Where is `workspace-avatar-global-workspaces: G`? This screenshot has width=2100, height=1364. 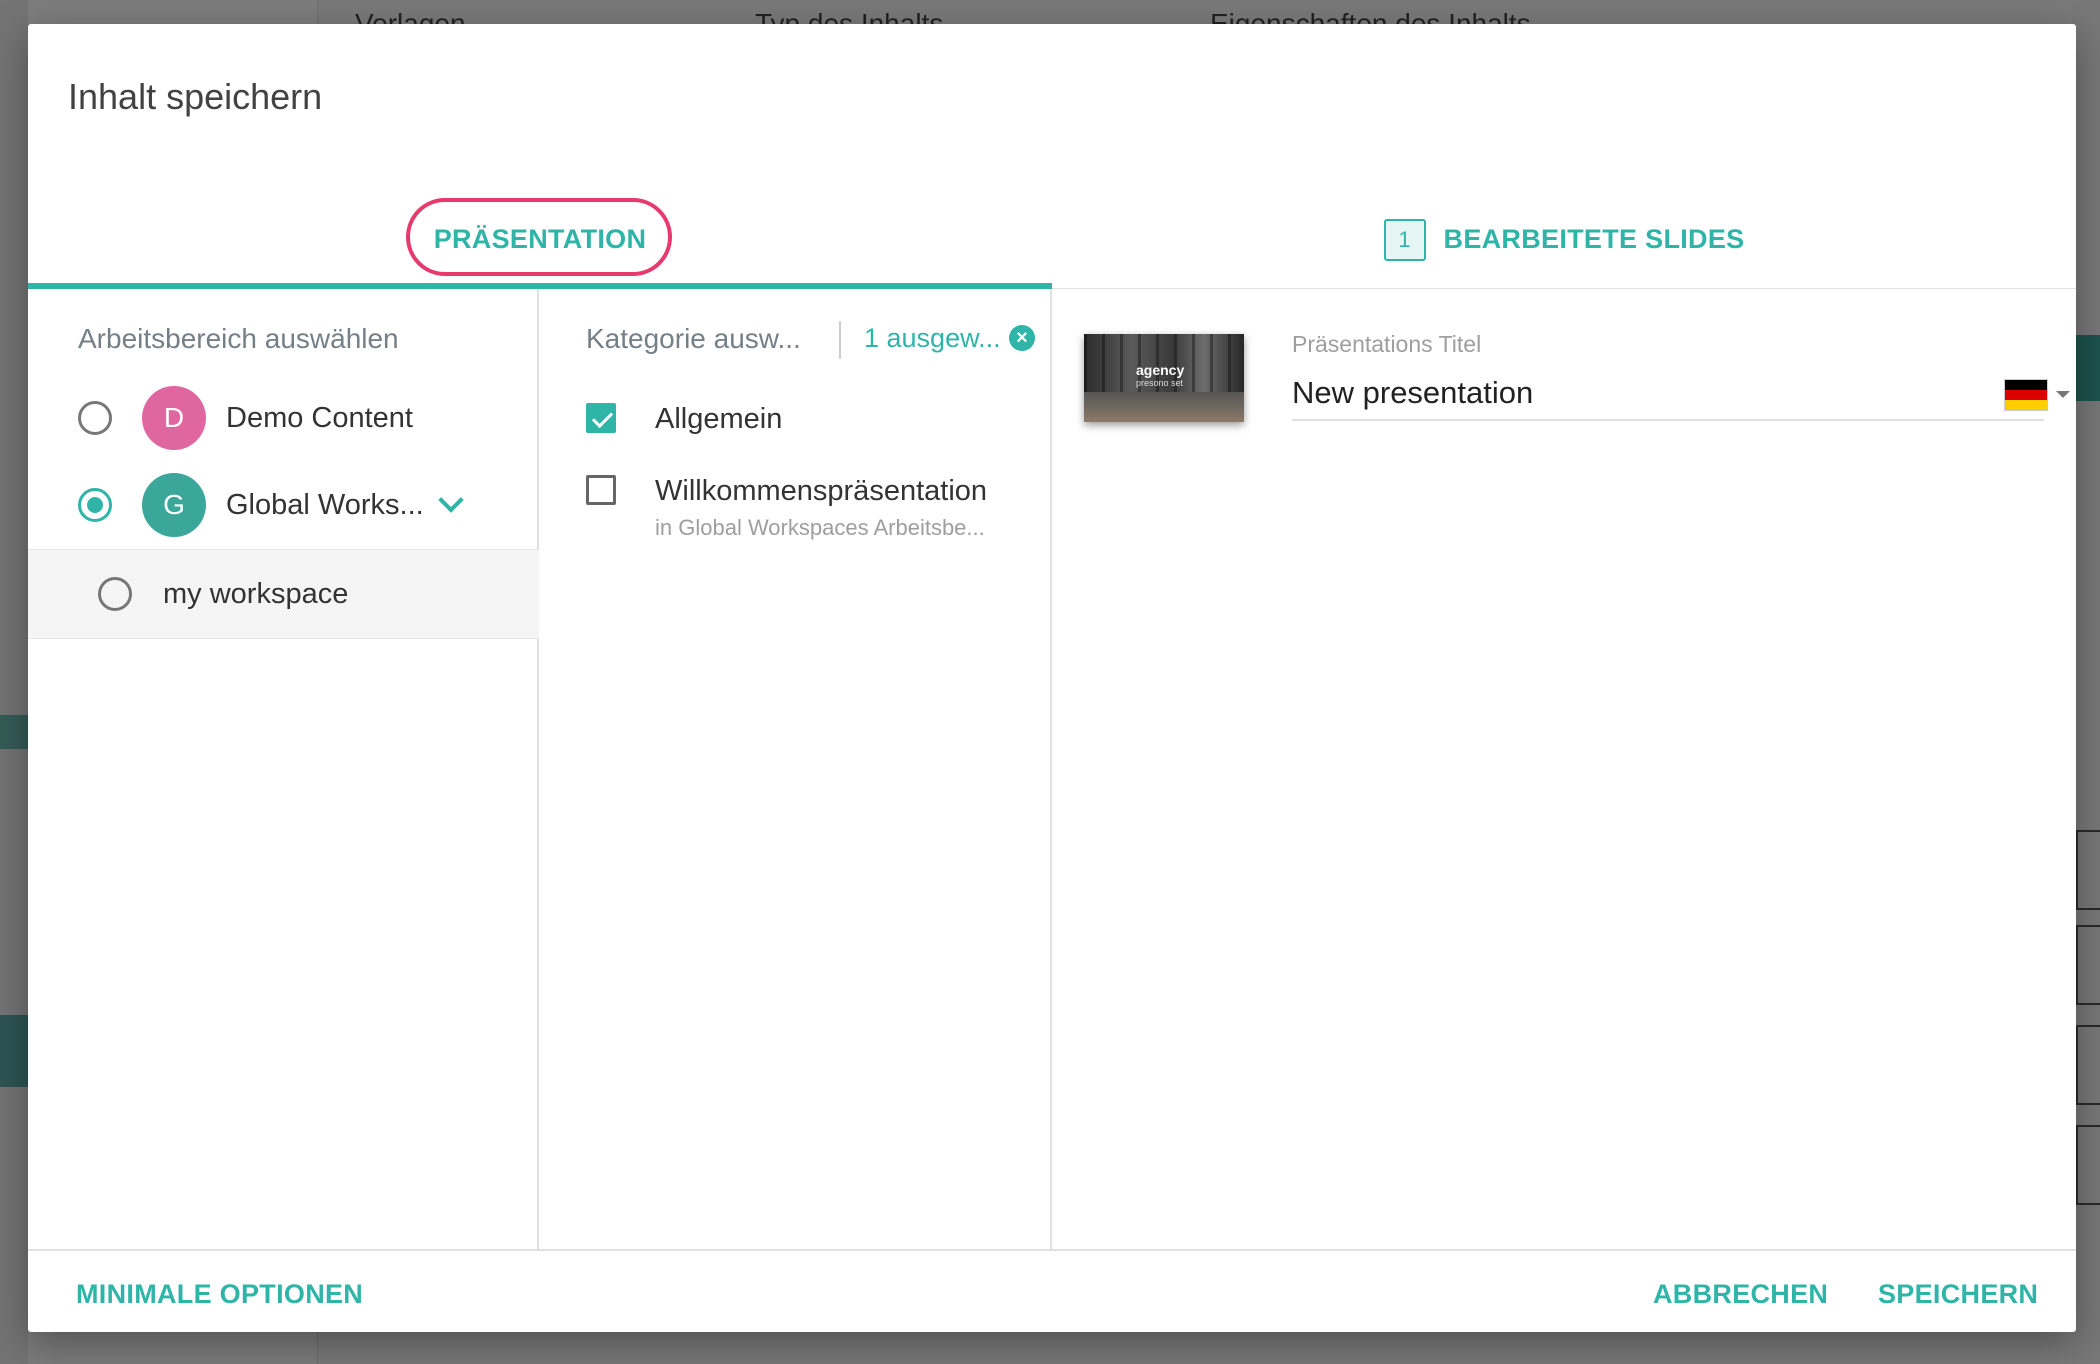 workspace-avatar-global-workspaces: G is located at coordinates (174, 505).